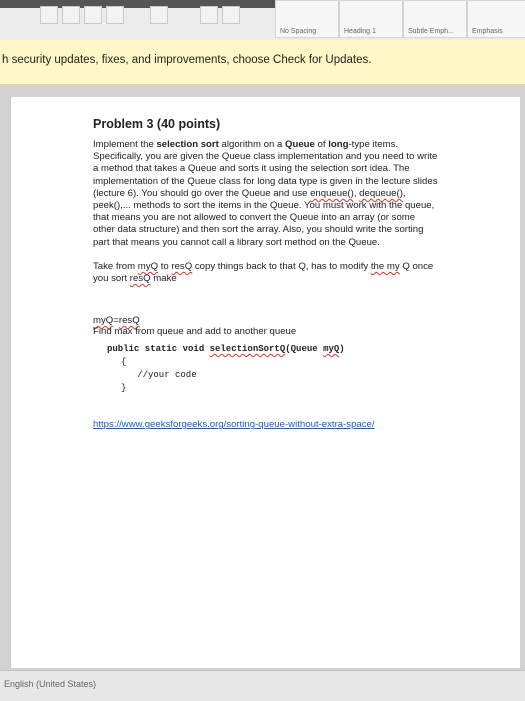 The height and width of the screenshot is (701, 525). I want to click on style-label: Emphasis, so click(487, 31).